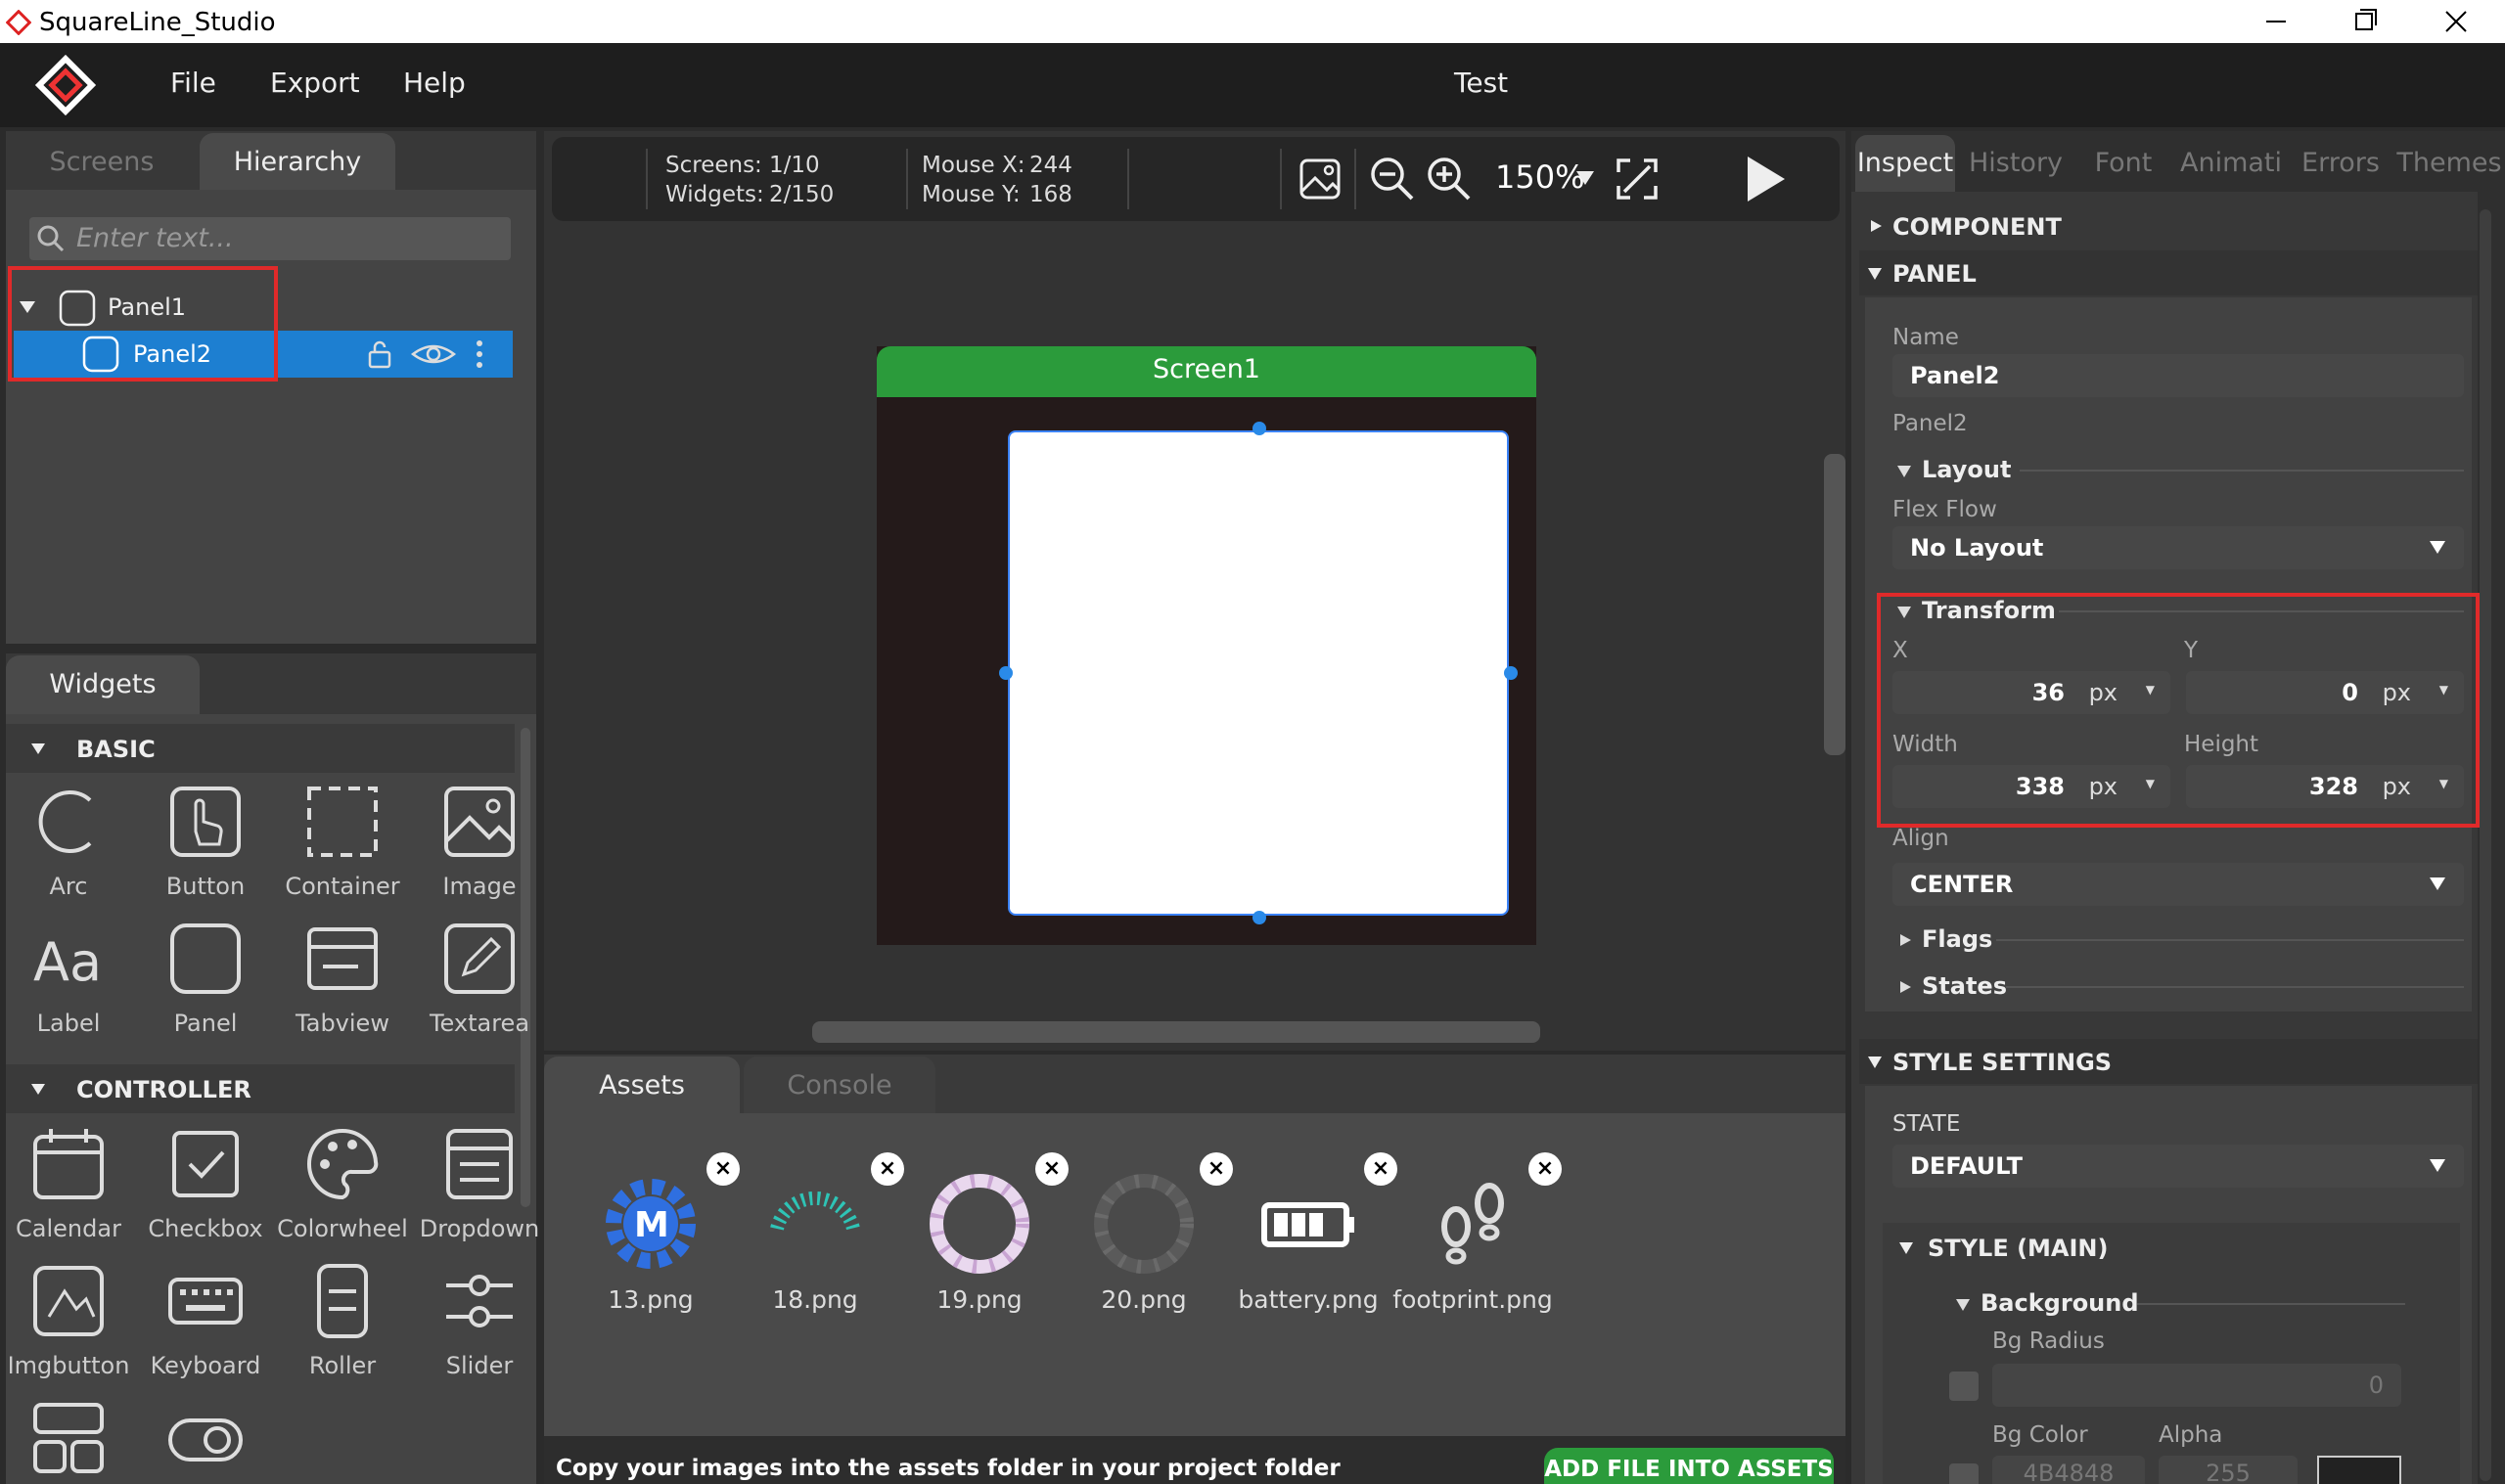  Describe the element at coordinates (205, 851) in the screenshot. I see `widget-button: Button` at that location.